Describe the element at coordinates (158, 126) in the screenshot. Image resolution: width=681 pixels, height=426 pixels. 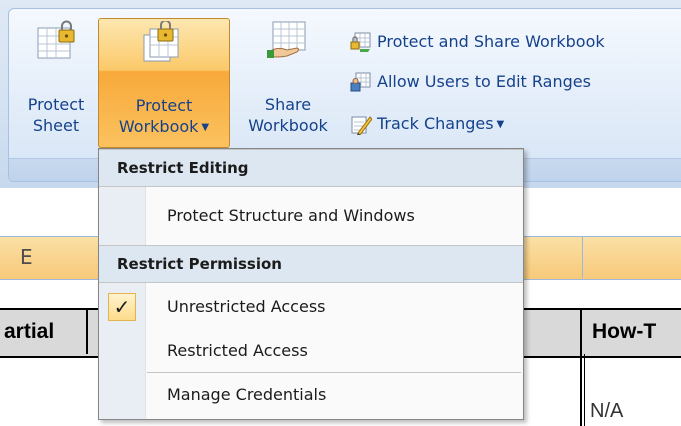
I see `protect-workbook-label-text: Workbook` at that location.